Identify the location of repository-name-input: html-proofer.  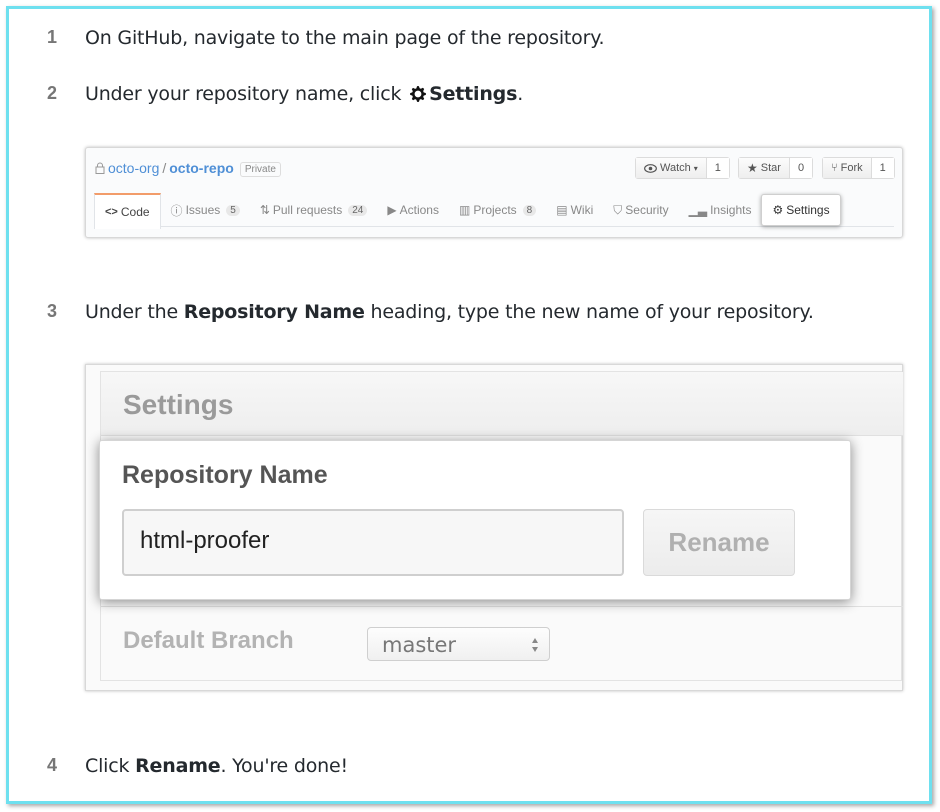
(373, 542).